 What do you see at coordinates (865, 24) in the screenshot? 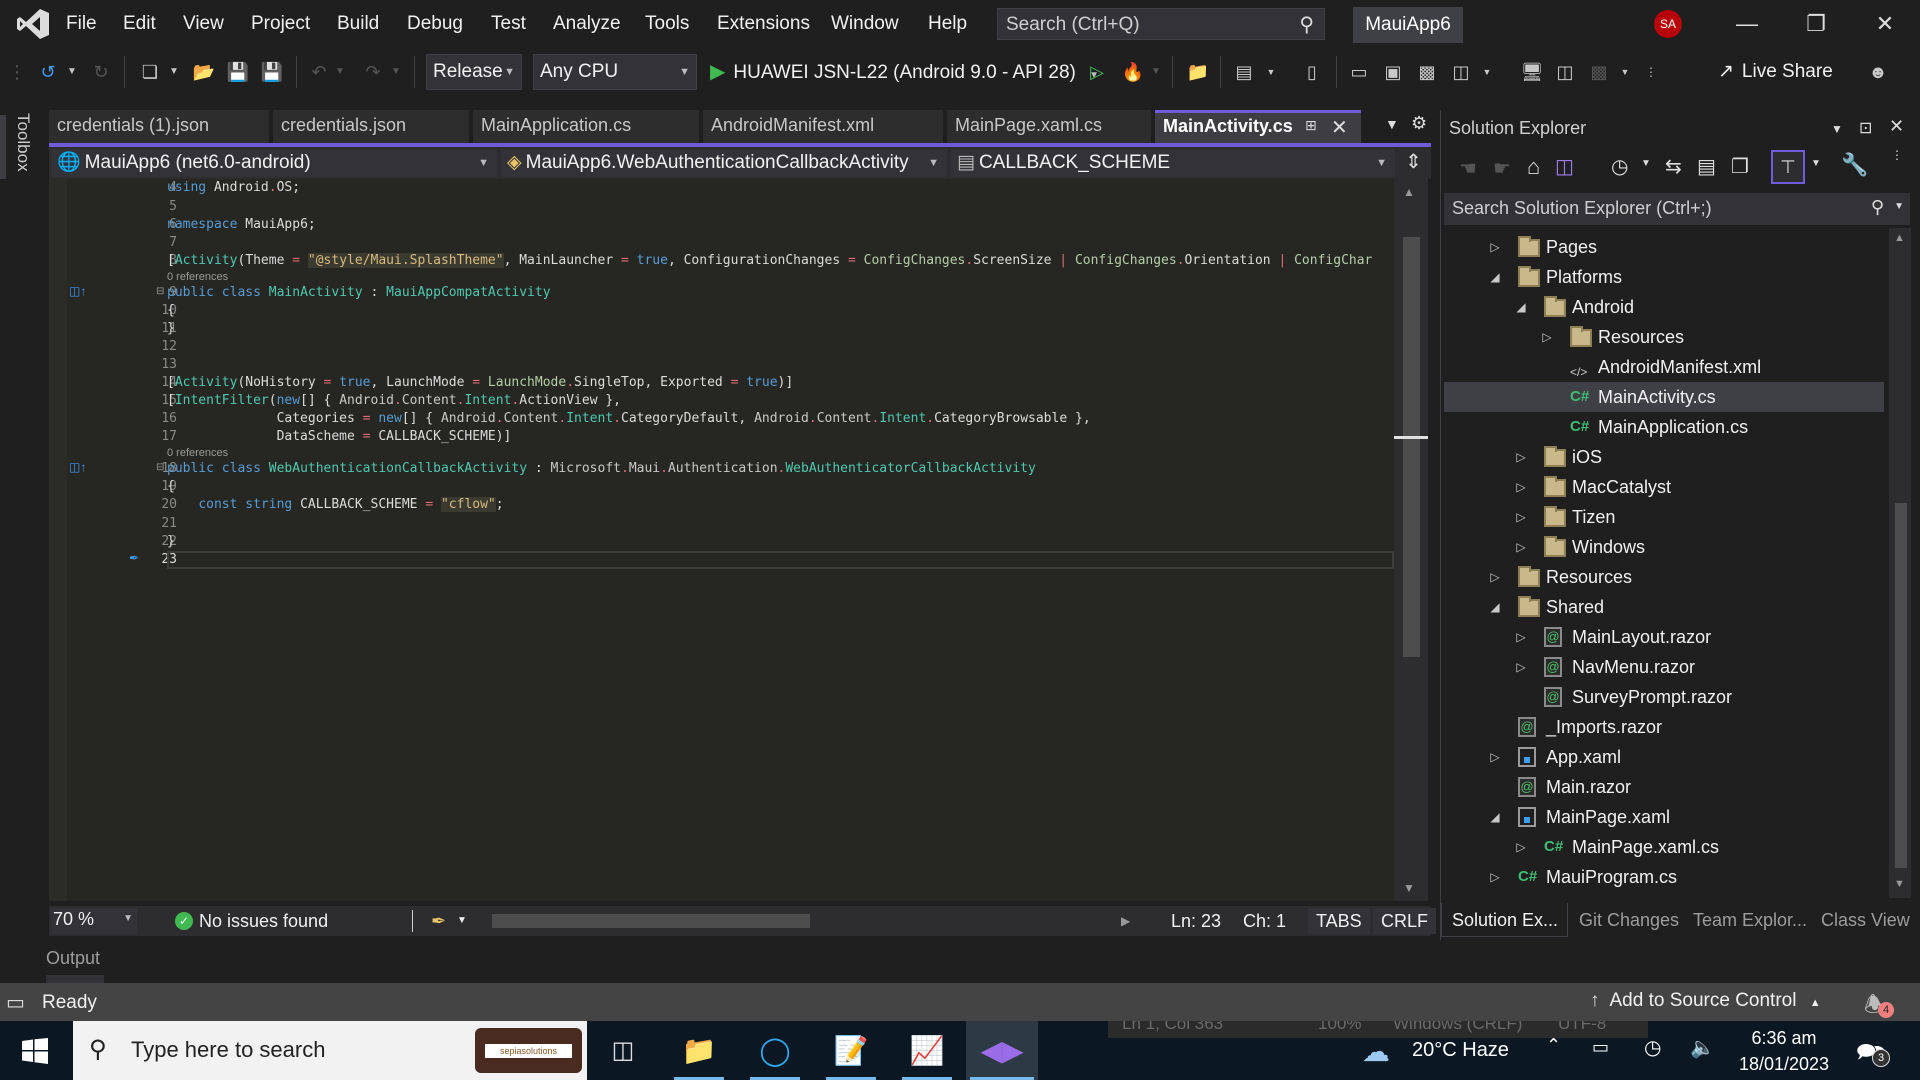
I see `menu-window: Window` at bounding box center [865, 24].